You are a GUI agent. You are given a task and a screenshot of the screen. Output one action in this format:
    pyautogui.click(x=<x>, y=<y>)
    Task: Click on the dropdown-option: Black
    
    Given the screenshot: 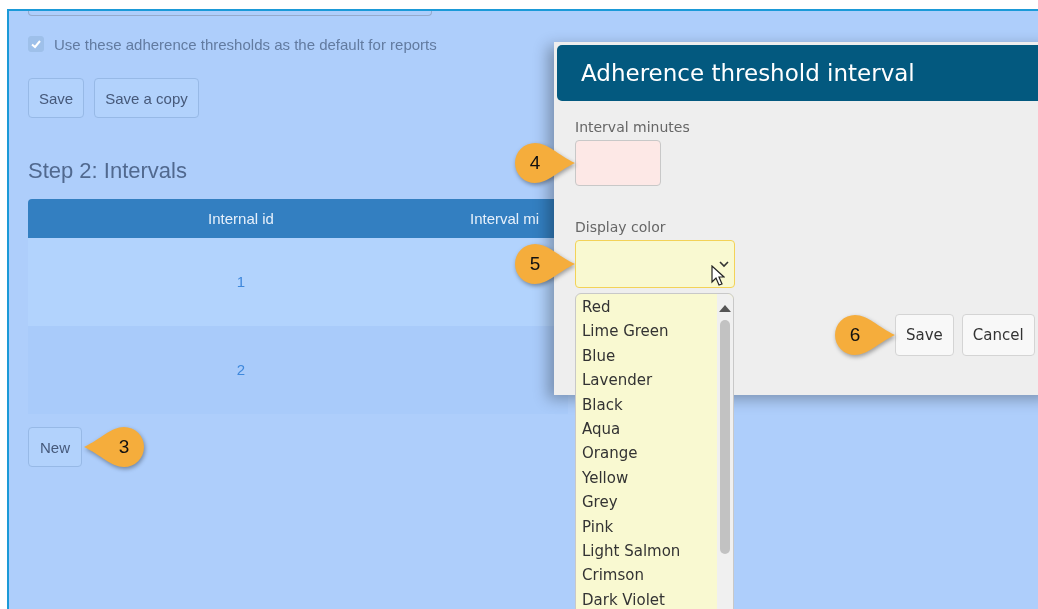 What is the action you would take?
    pyautogui.click(x=649, y=404)
    